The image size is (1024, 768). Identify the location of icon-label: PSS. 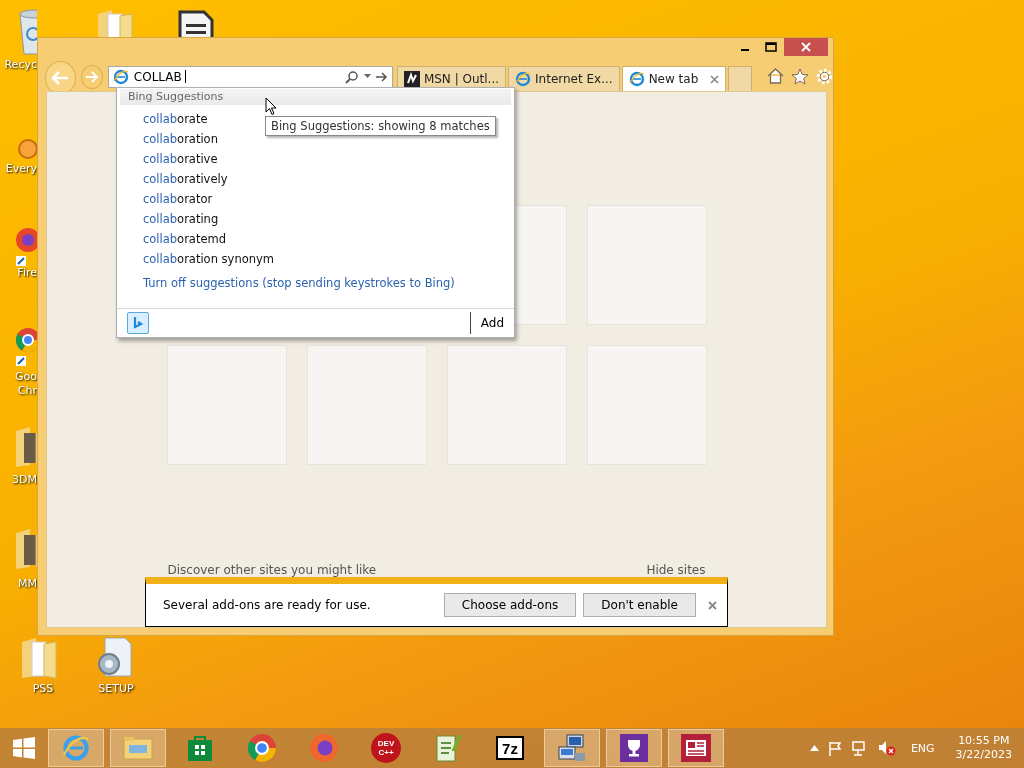
(43, 689).